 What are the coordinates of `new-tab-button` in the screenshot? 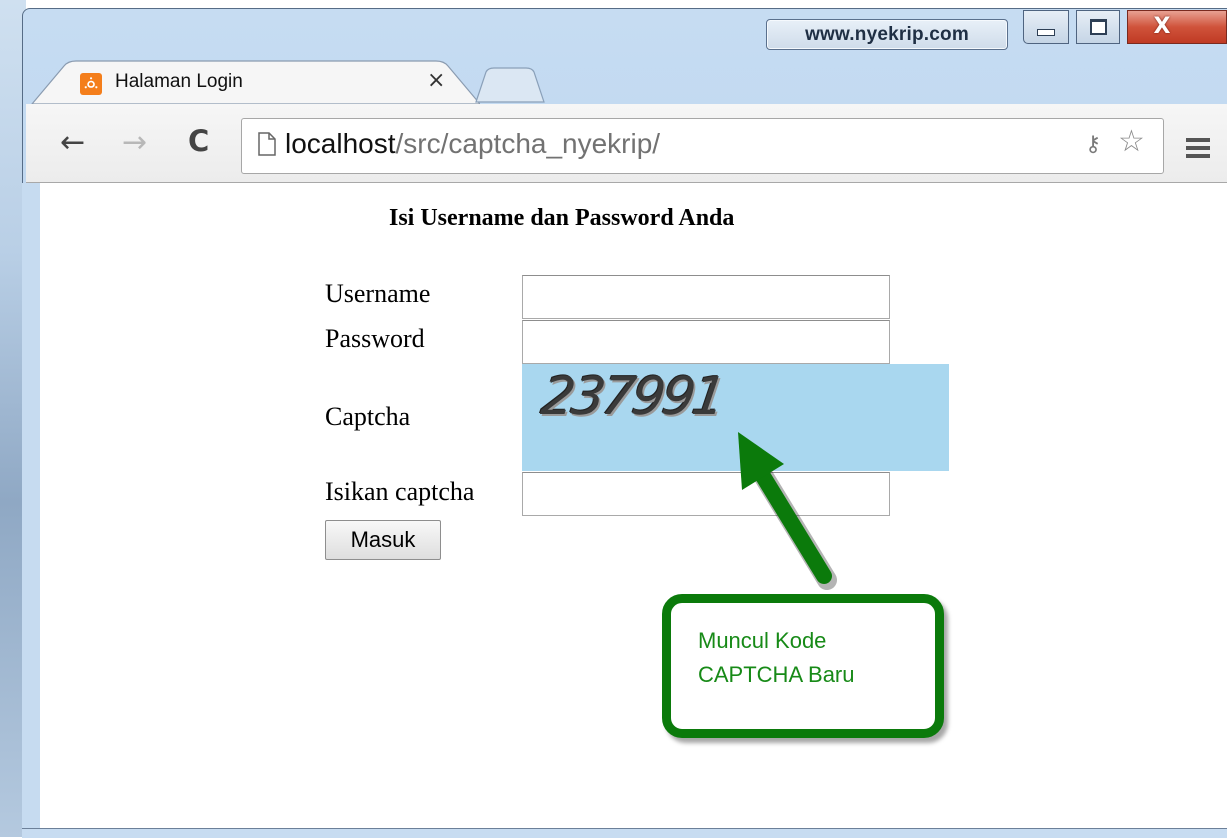 It's located at (512, 86).